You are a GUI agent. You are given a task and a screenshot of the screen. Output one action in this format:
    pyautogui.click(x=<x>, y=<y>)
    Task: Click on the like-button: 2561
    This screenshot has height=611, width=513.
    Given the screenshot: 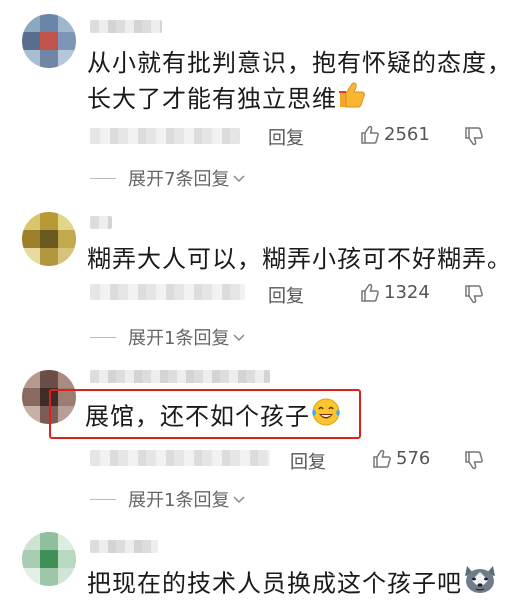 What is the action you would take?
    pyautogui.click(x=395, y=134)
    